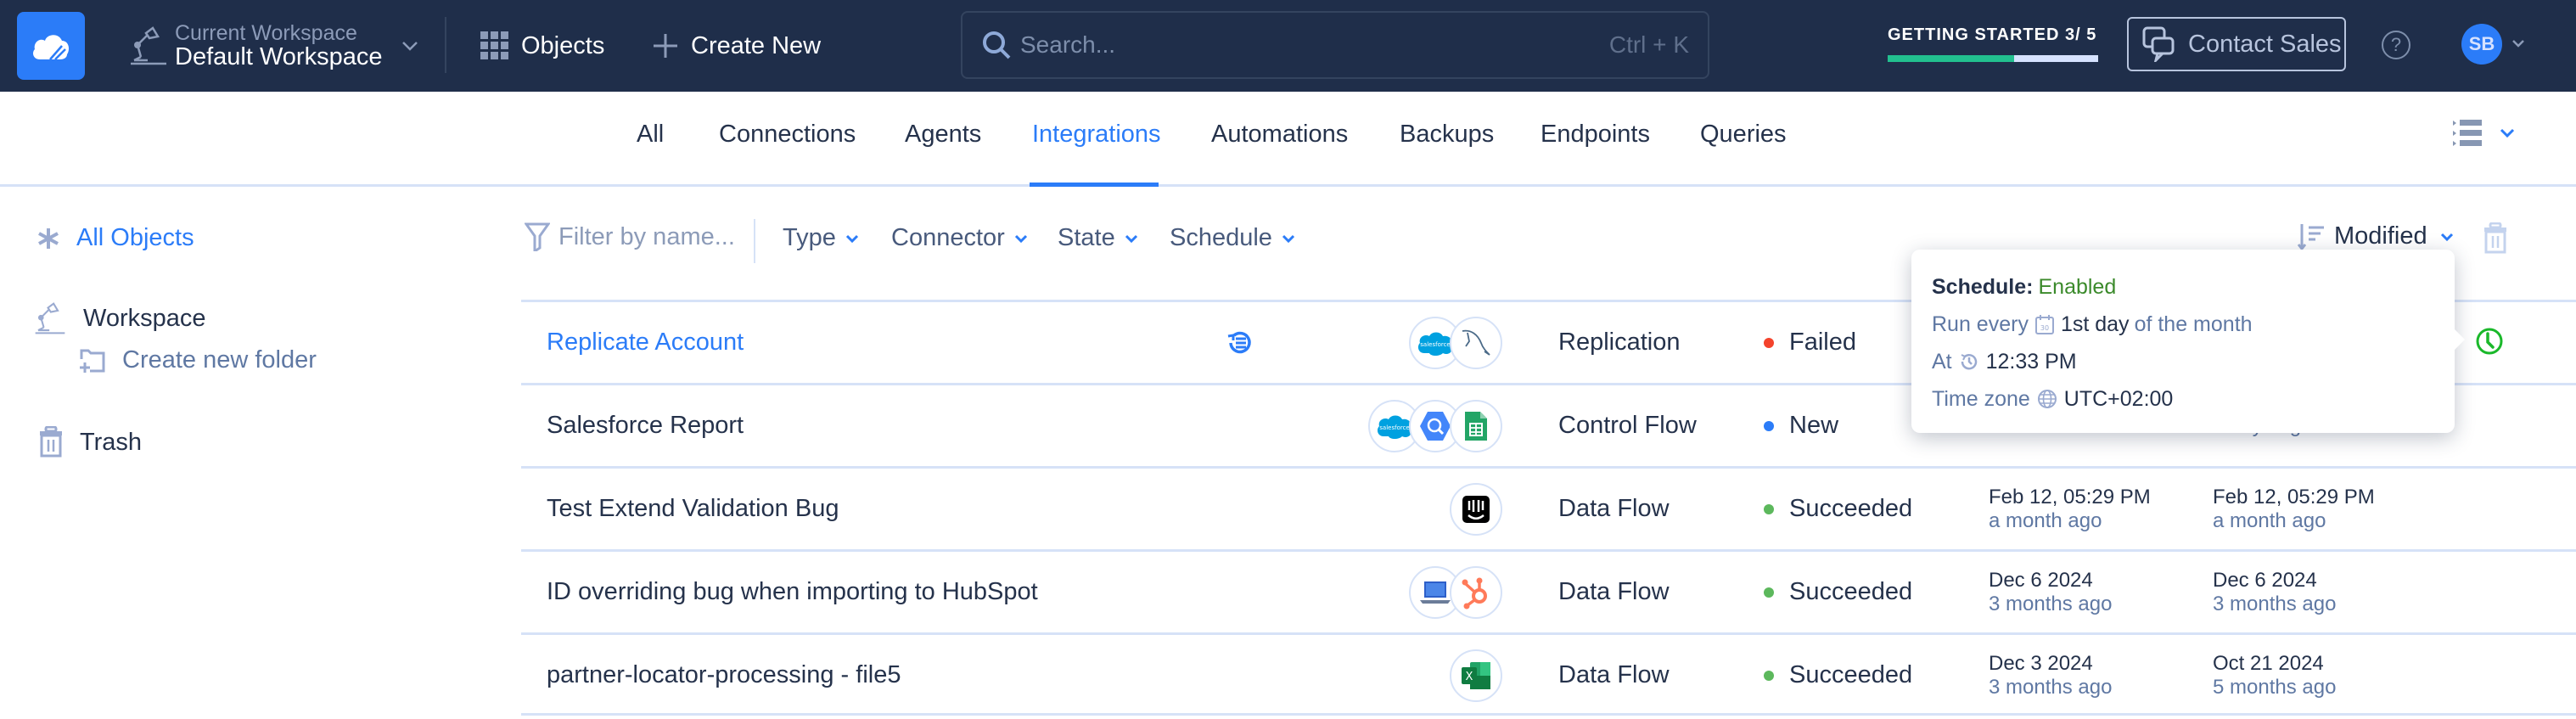 The width and height of the screenshot is (2576, 719). I want to click on grid-icon, so click(494, 45).